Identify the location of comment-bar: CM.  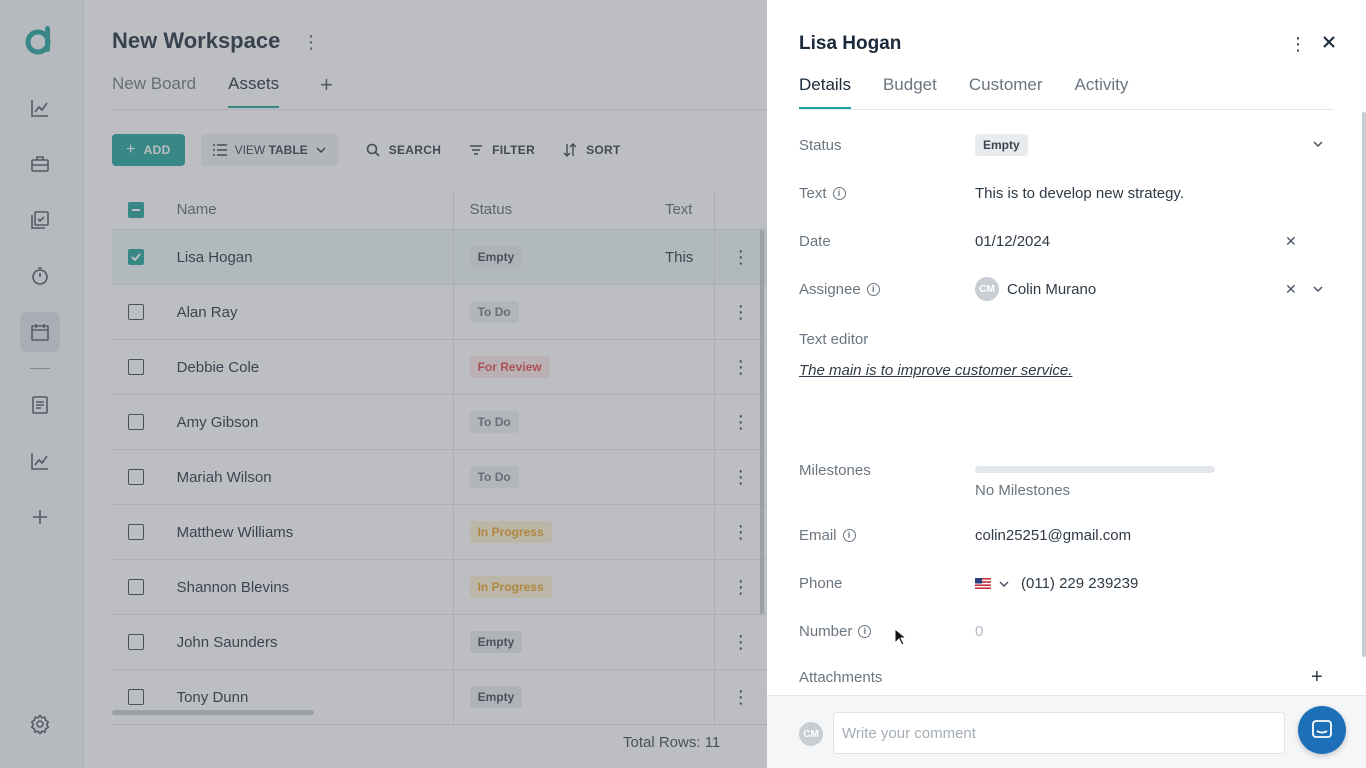
(1066, 731).